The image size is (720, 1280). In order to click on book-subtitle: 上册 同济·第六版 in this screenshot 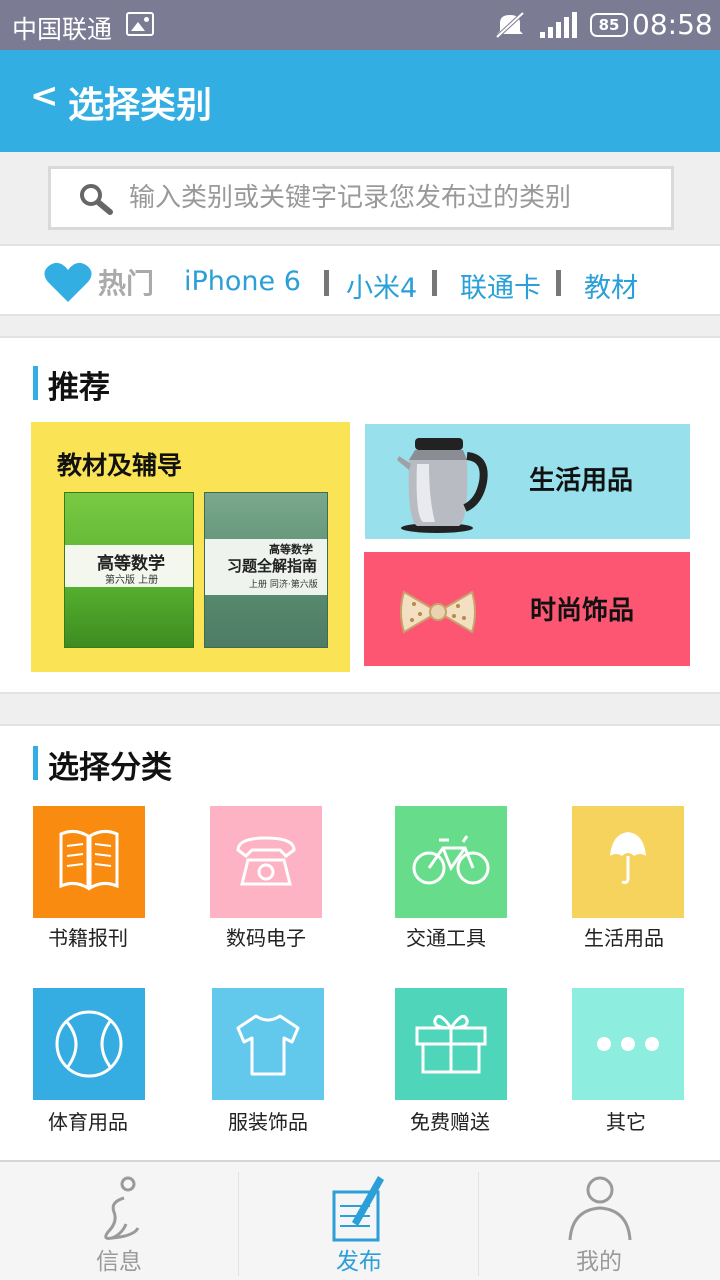, I will do `click(283, 585)`.